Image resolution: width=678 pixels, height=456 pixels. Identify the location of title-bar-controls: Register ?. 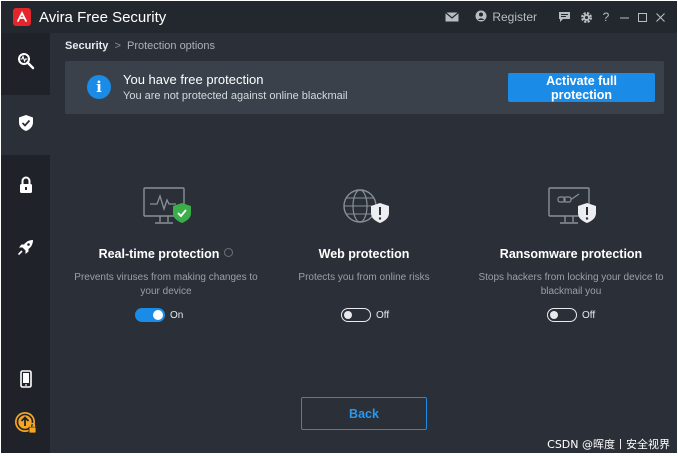
(555, 17).